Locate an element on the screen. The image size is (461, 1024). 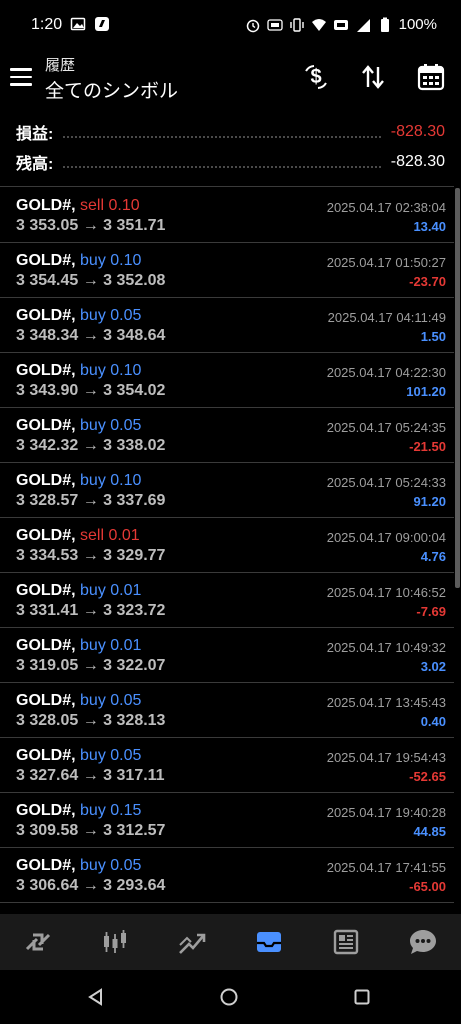
trade-profit: -21.50 is located at coordinates (427, 446).